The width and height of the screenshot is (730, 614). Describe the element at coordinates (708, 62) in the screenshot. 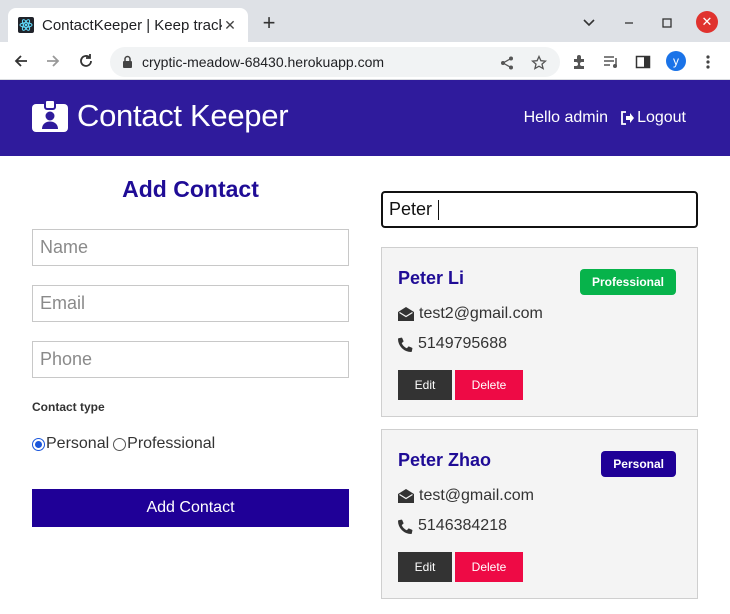

I see `browser-menu-icon` at that location.